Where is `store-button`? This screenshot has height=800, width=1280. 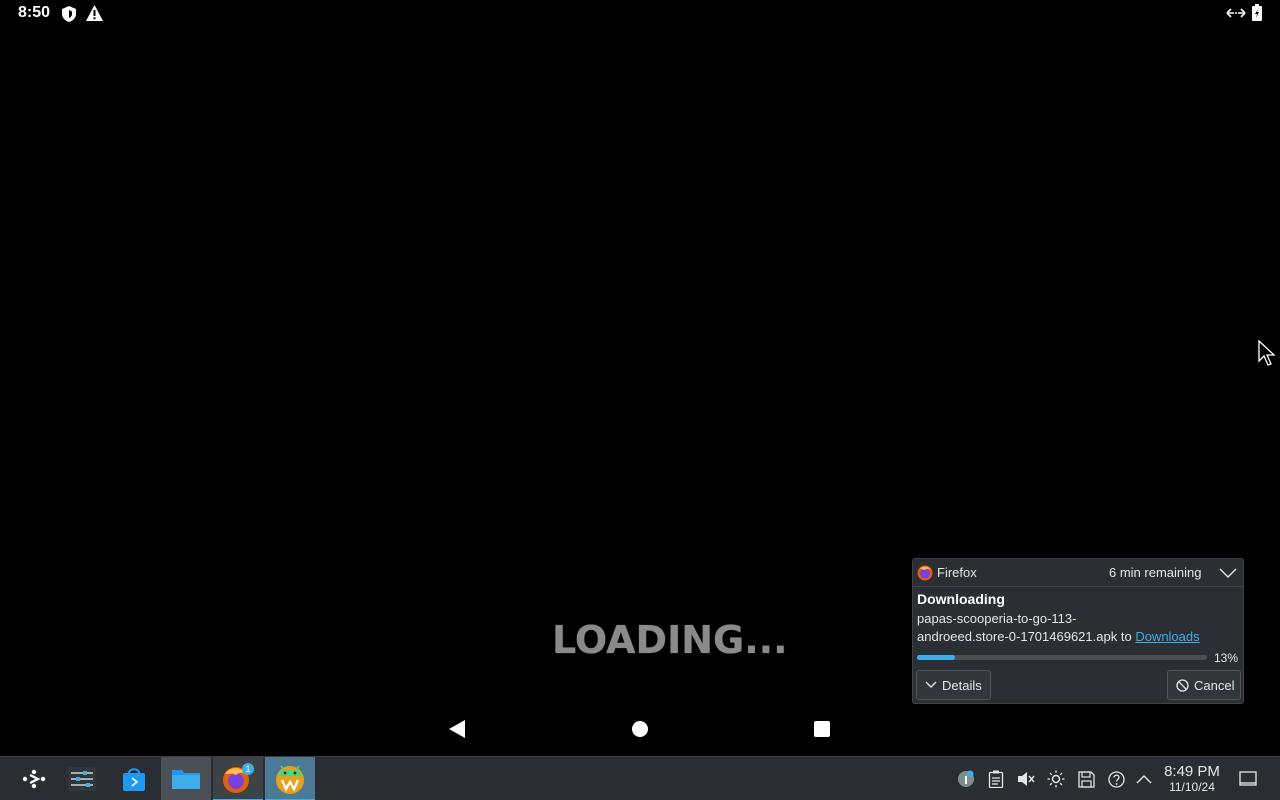 store-button is located at coordinates (134, 778).